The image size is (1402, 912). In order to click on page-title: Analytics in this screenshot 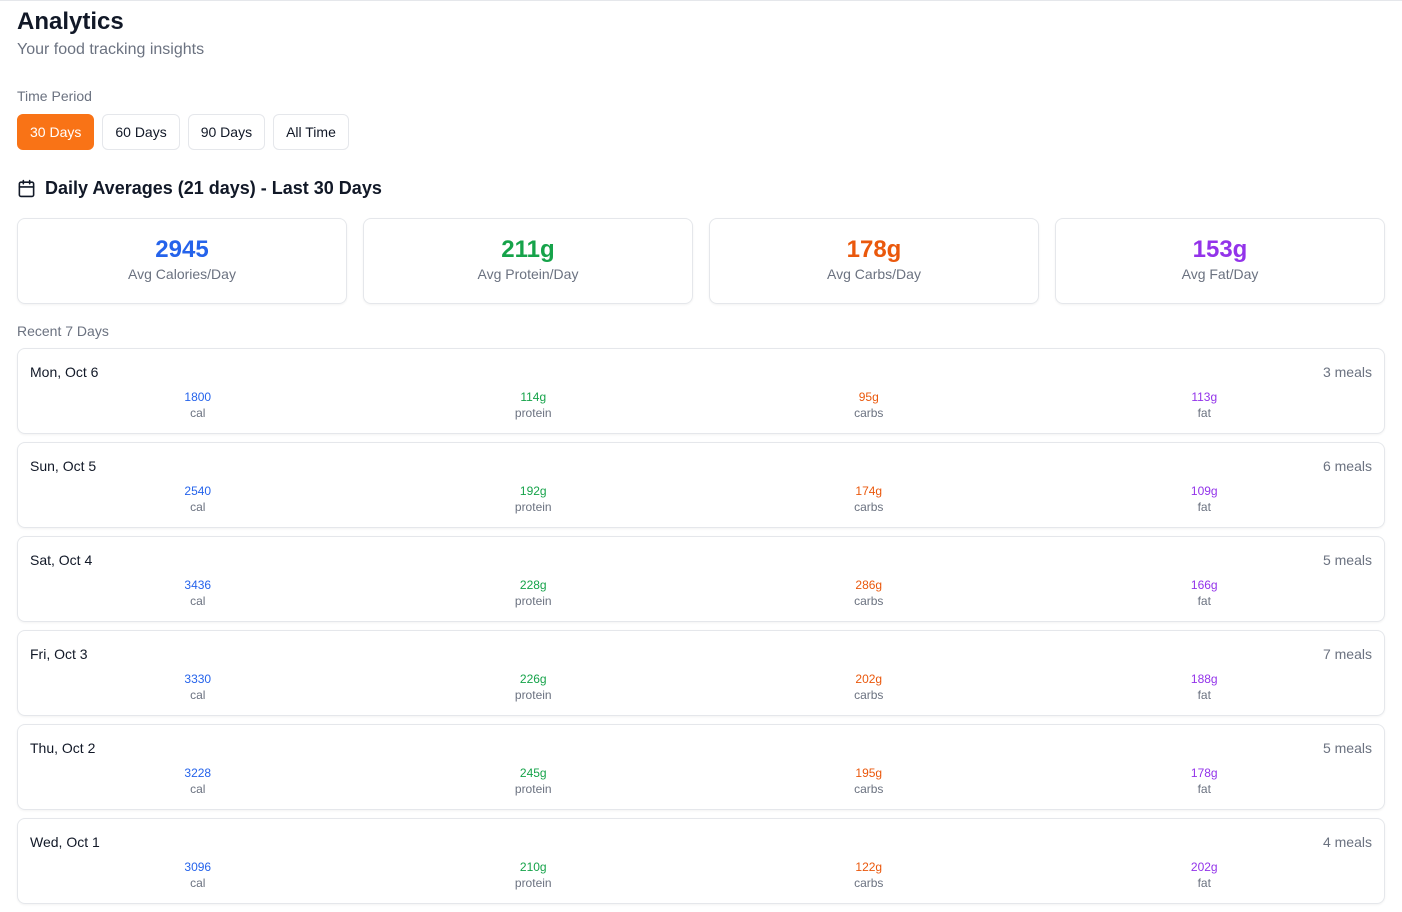, I will do `click(70, 21)`.